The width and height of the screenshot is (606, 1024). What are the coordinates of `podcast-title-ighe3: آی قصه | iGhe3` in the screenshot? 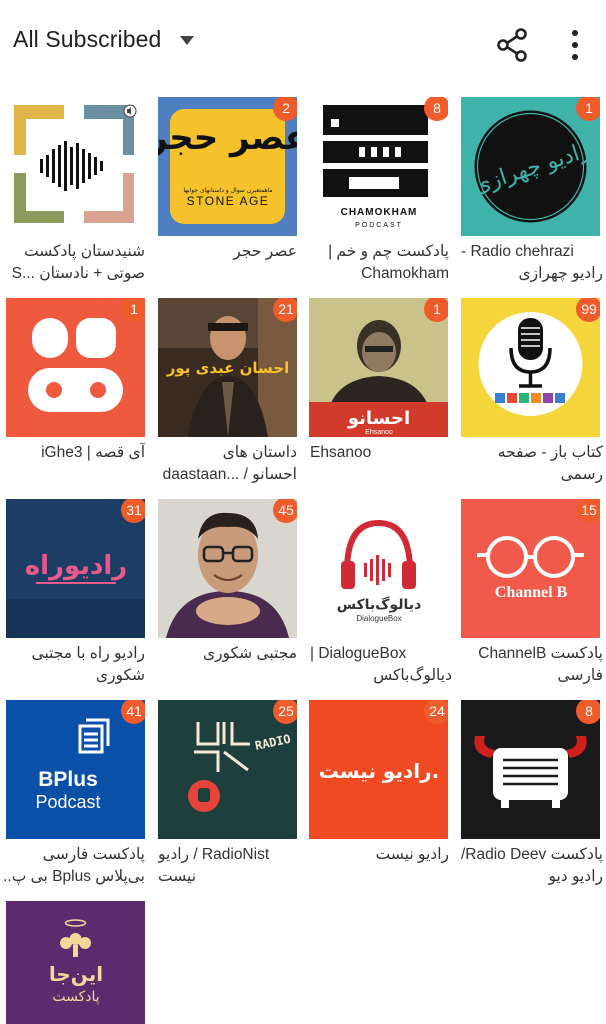 It's located at (74, 453).